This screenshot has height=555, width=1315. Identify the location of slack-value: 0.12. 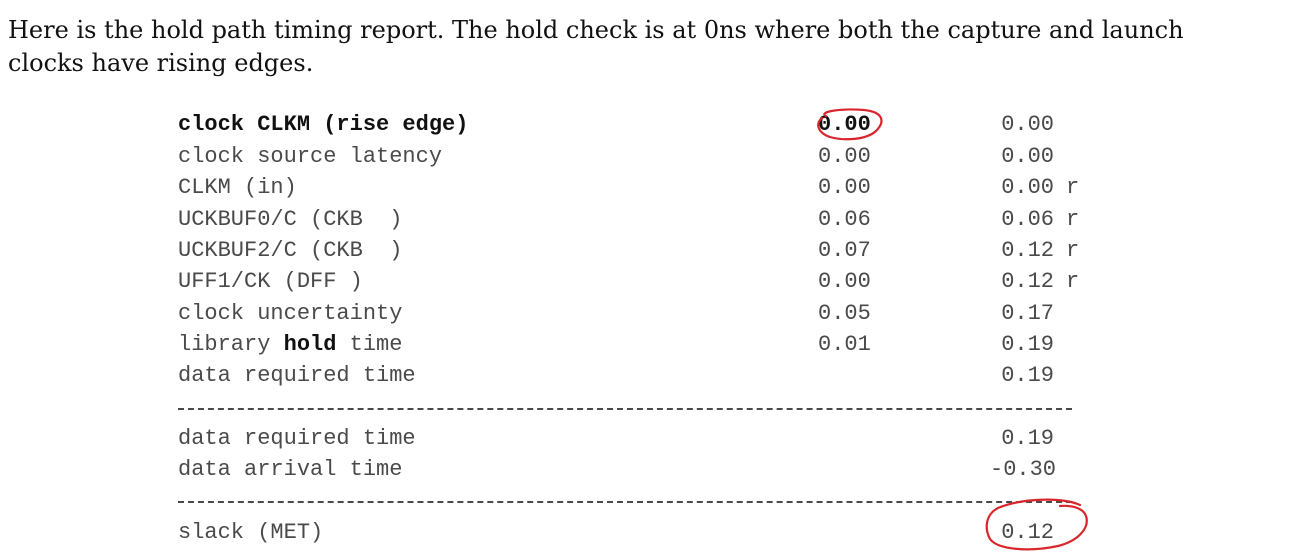
(1027, 532).